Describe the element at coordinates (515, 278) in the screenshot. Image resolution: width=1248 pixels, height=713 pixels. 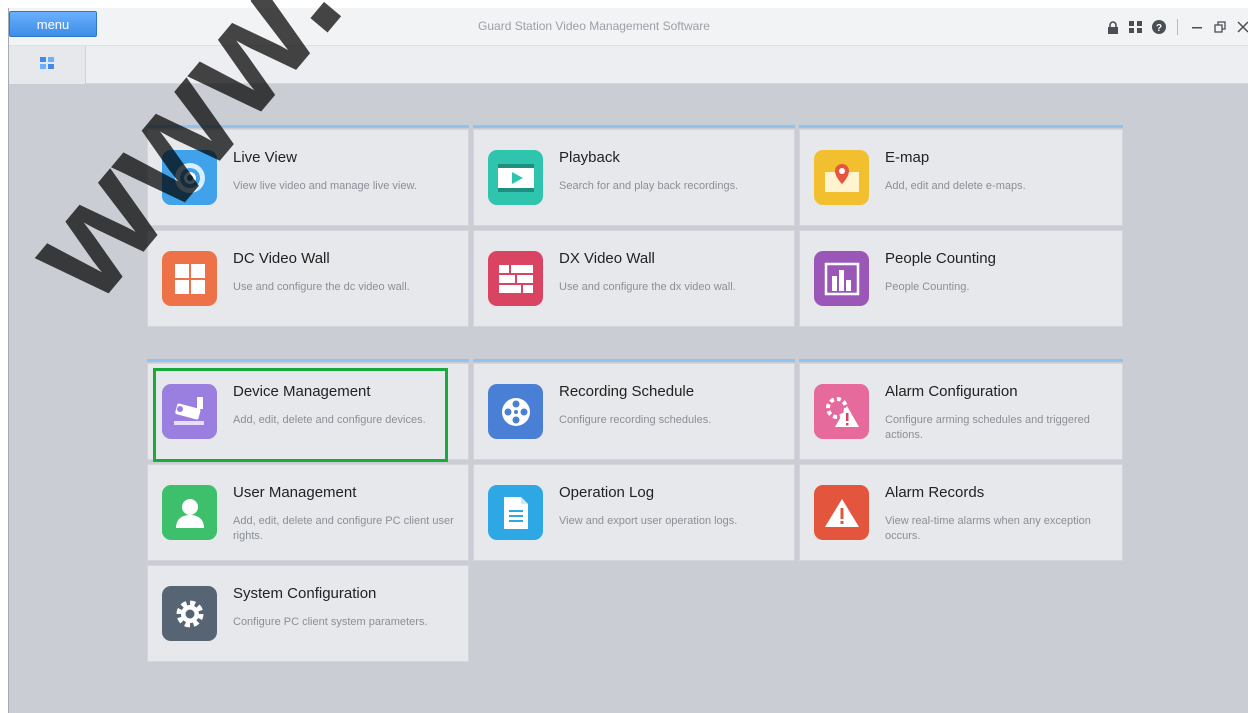
I see `video-wall-icon` at that location.